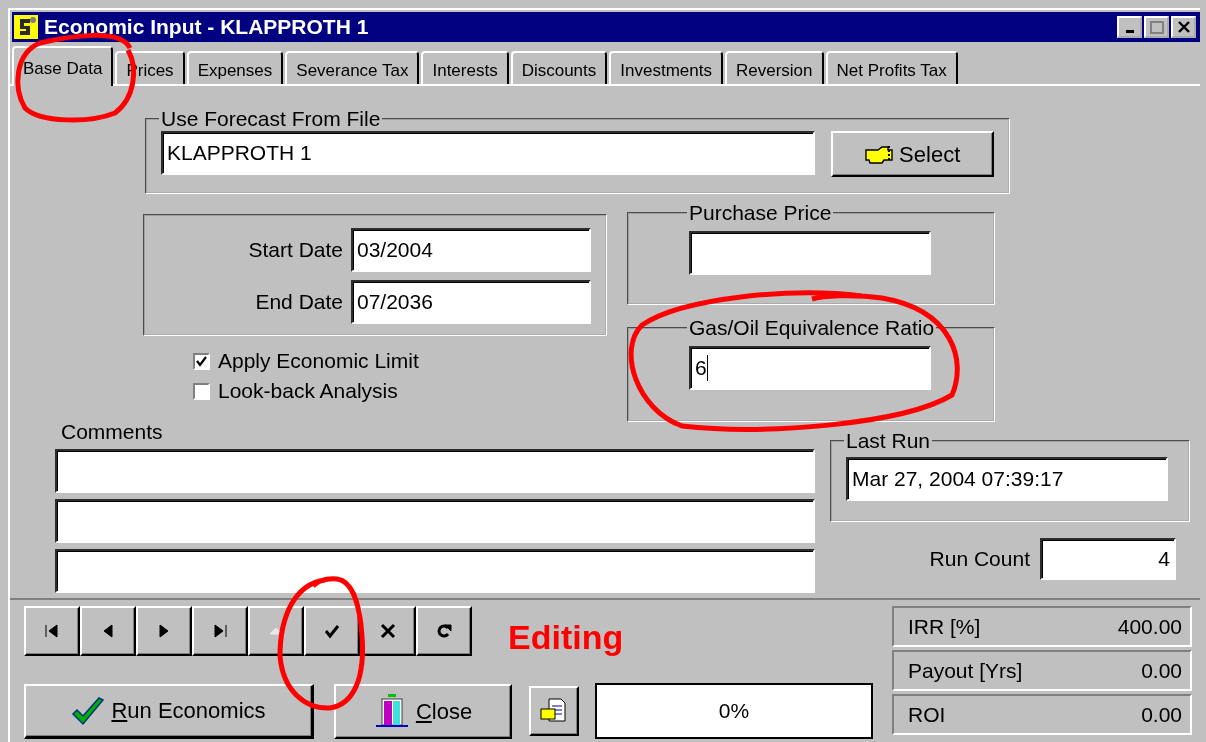 The width and height of the screenshot is (1206, 742). I want to click on first-record-button, so click(52, 631).